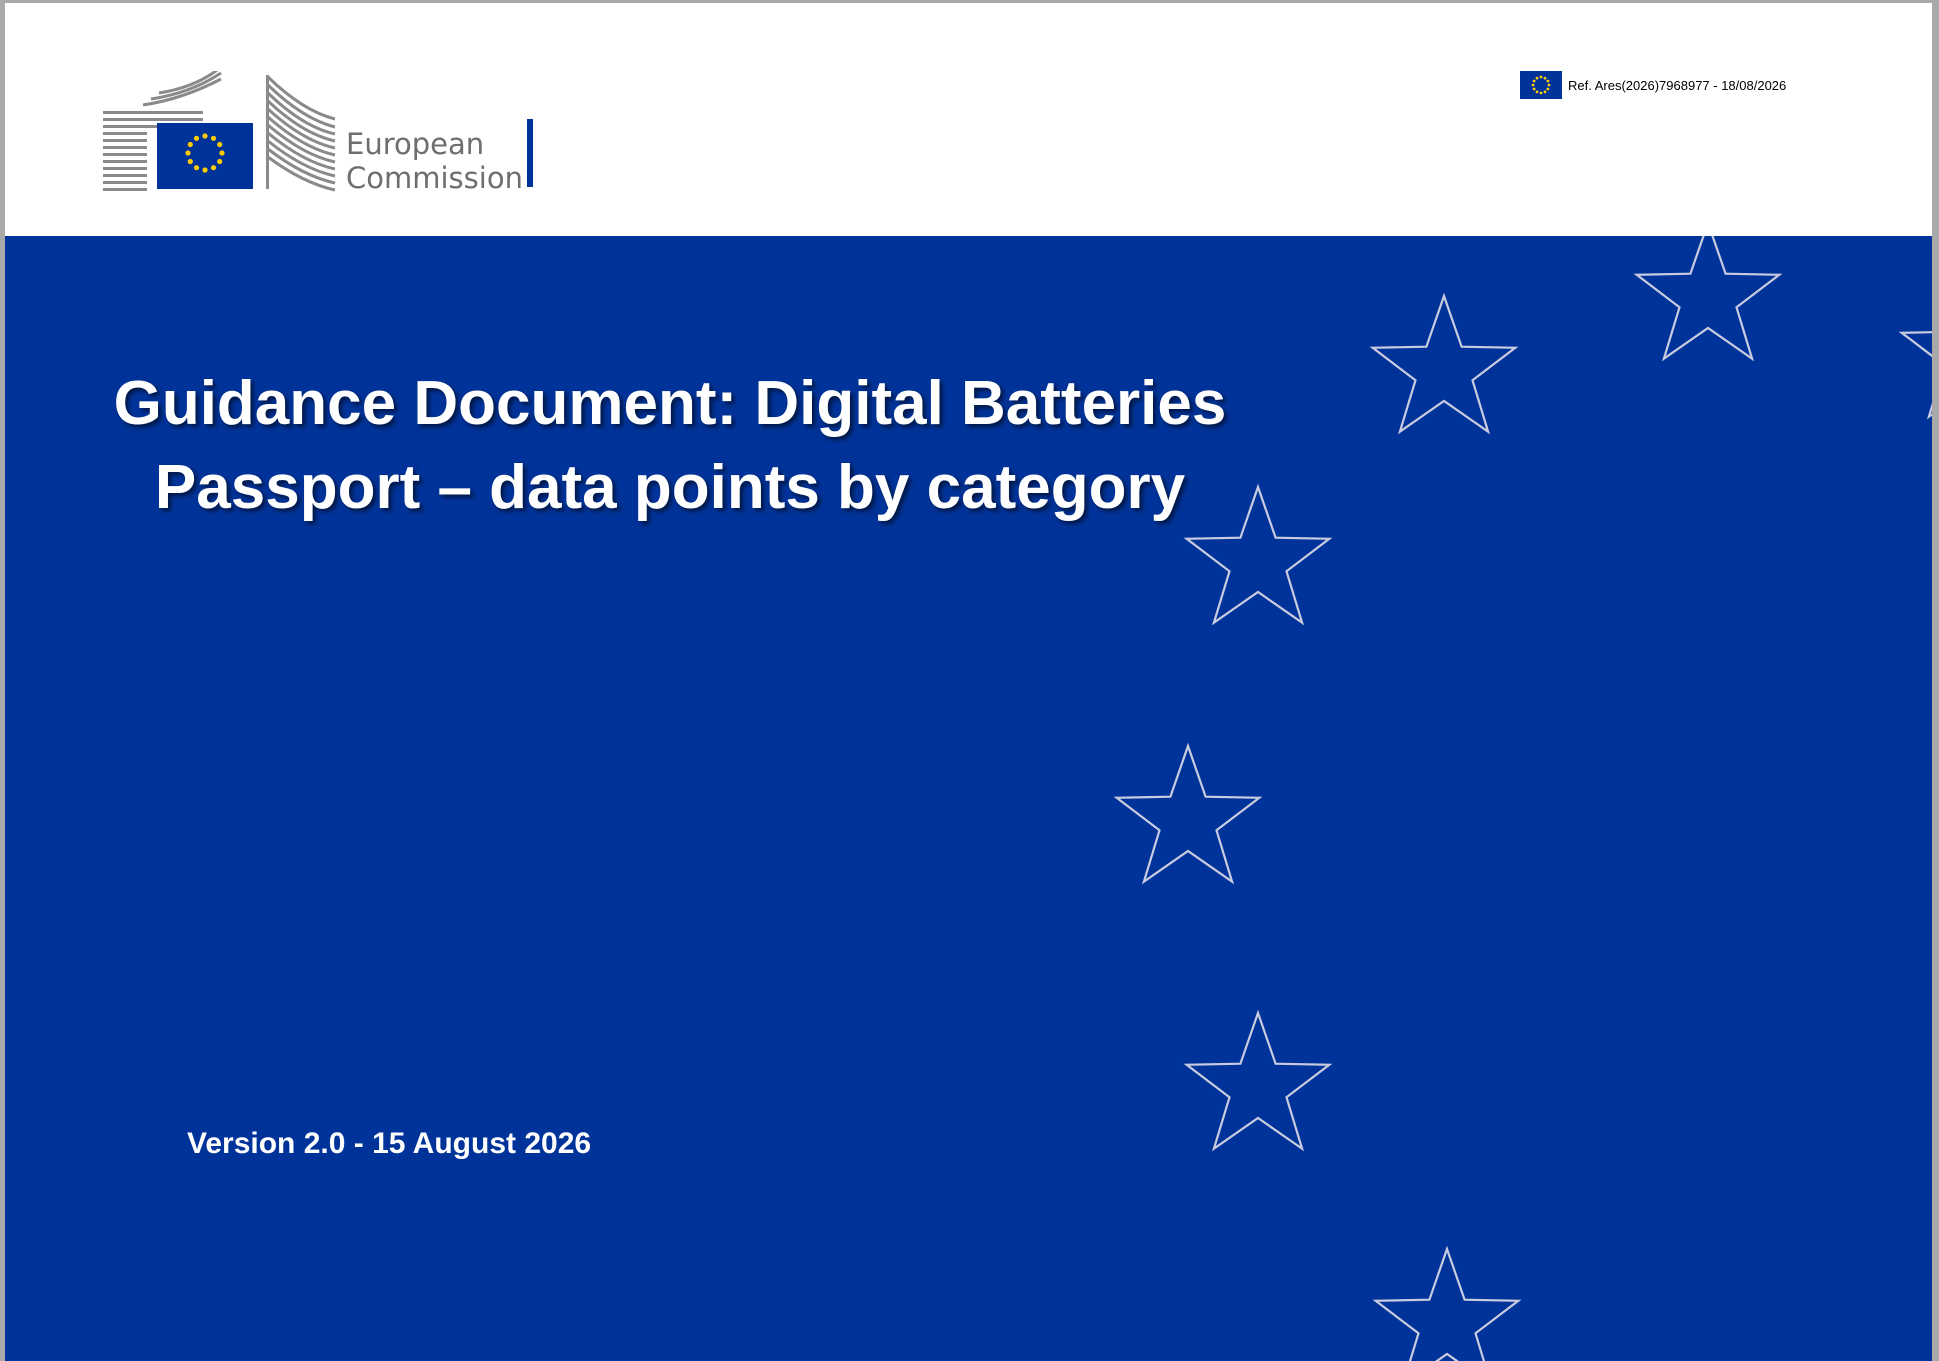  I want to click on ares-reference: Ref. Ares(2026)7968977 - 18/08/2026, so click(1653, 85).